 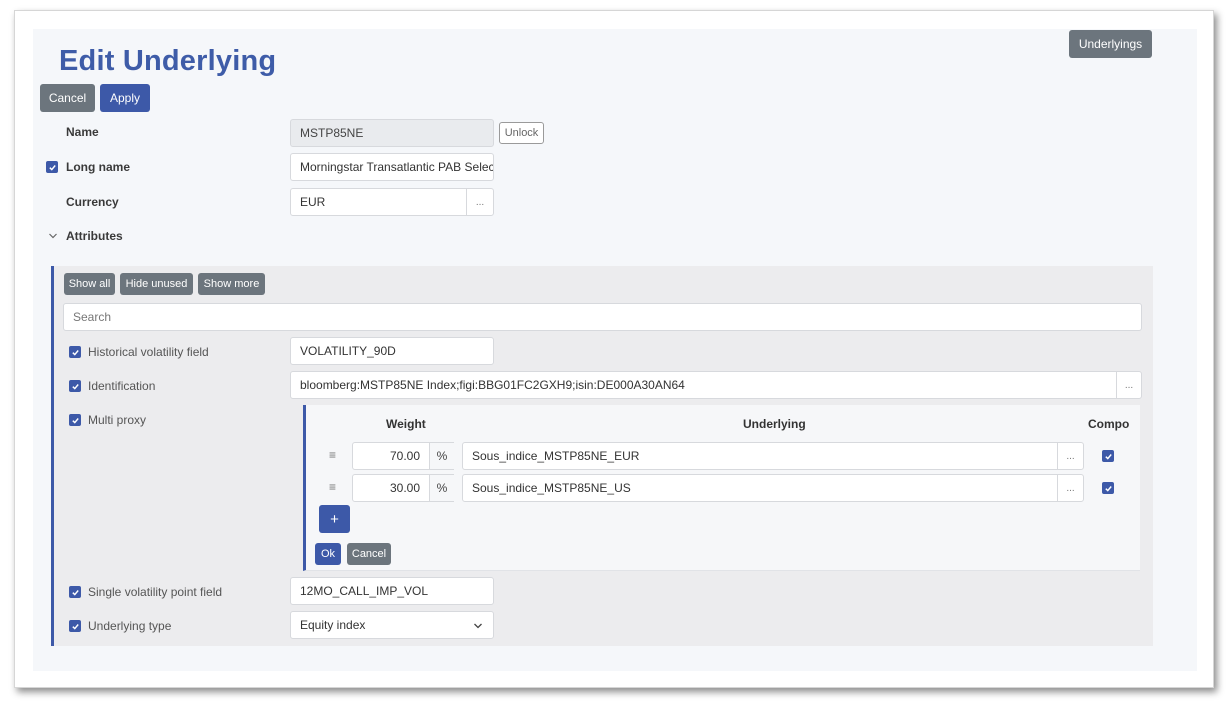 What do you see at coordinates (334, 519) in the screenshot?
I see `add-proxy-button: +` at bounding box center [334, 519].